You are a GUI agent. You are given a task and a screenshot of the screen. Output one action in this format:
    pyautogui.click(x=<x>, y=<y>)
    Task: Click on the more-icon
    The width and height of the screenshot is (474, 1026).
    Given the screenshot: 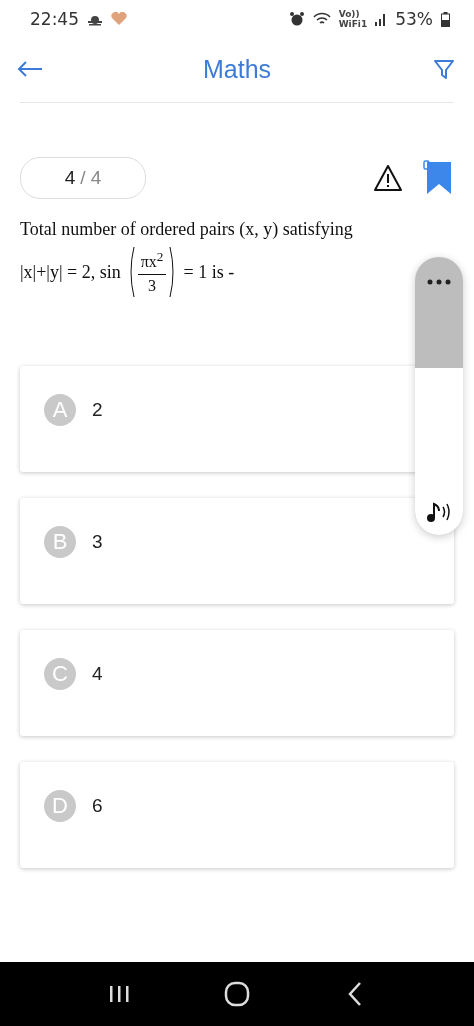 What is the action you would take?
    pyautogui.click(x=439, y=282)
    